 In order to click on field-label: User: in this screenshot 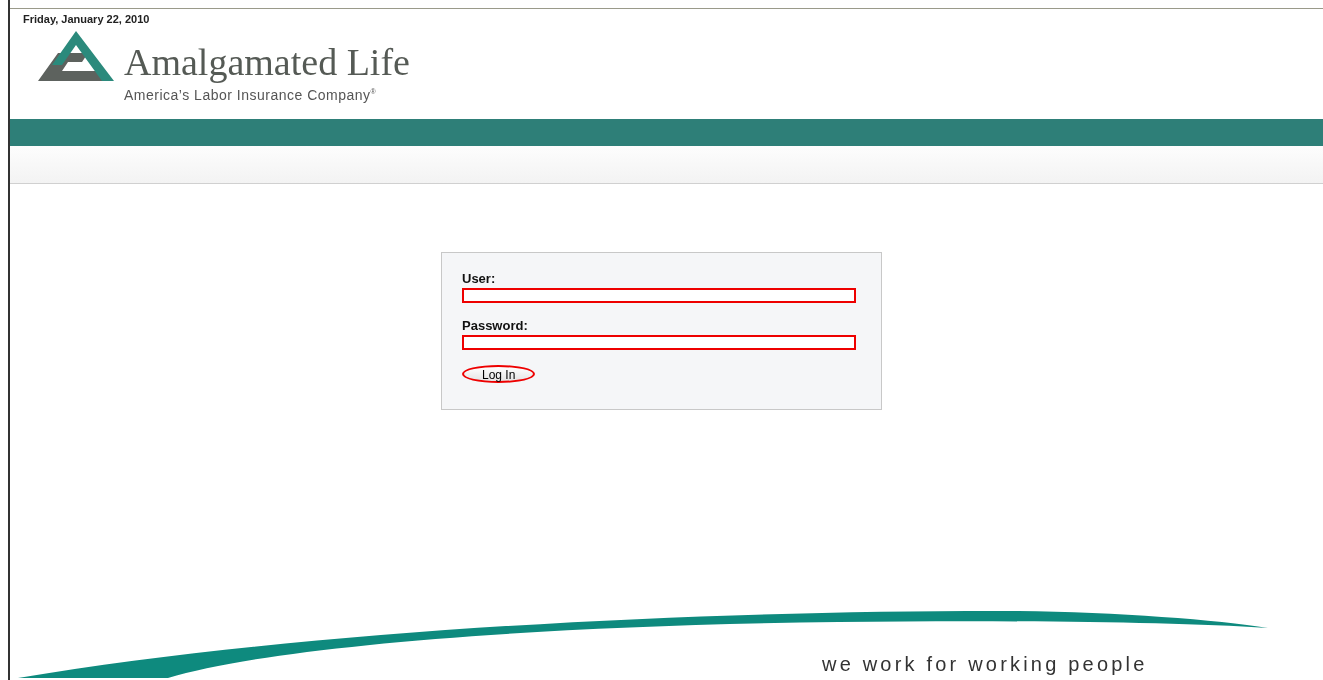, I will do `click(479, 278)`.